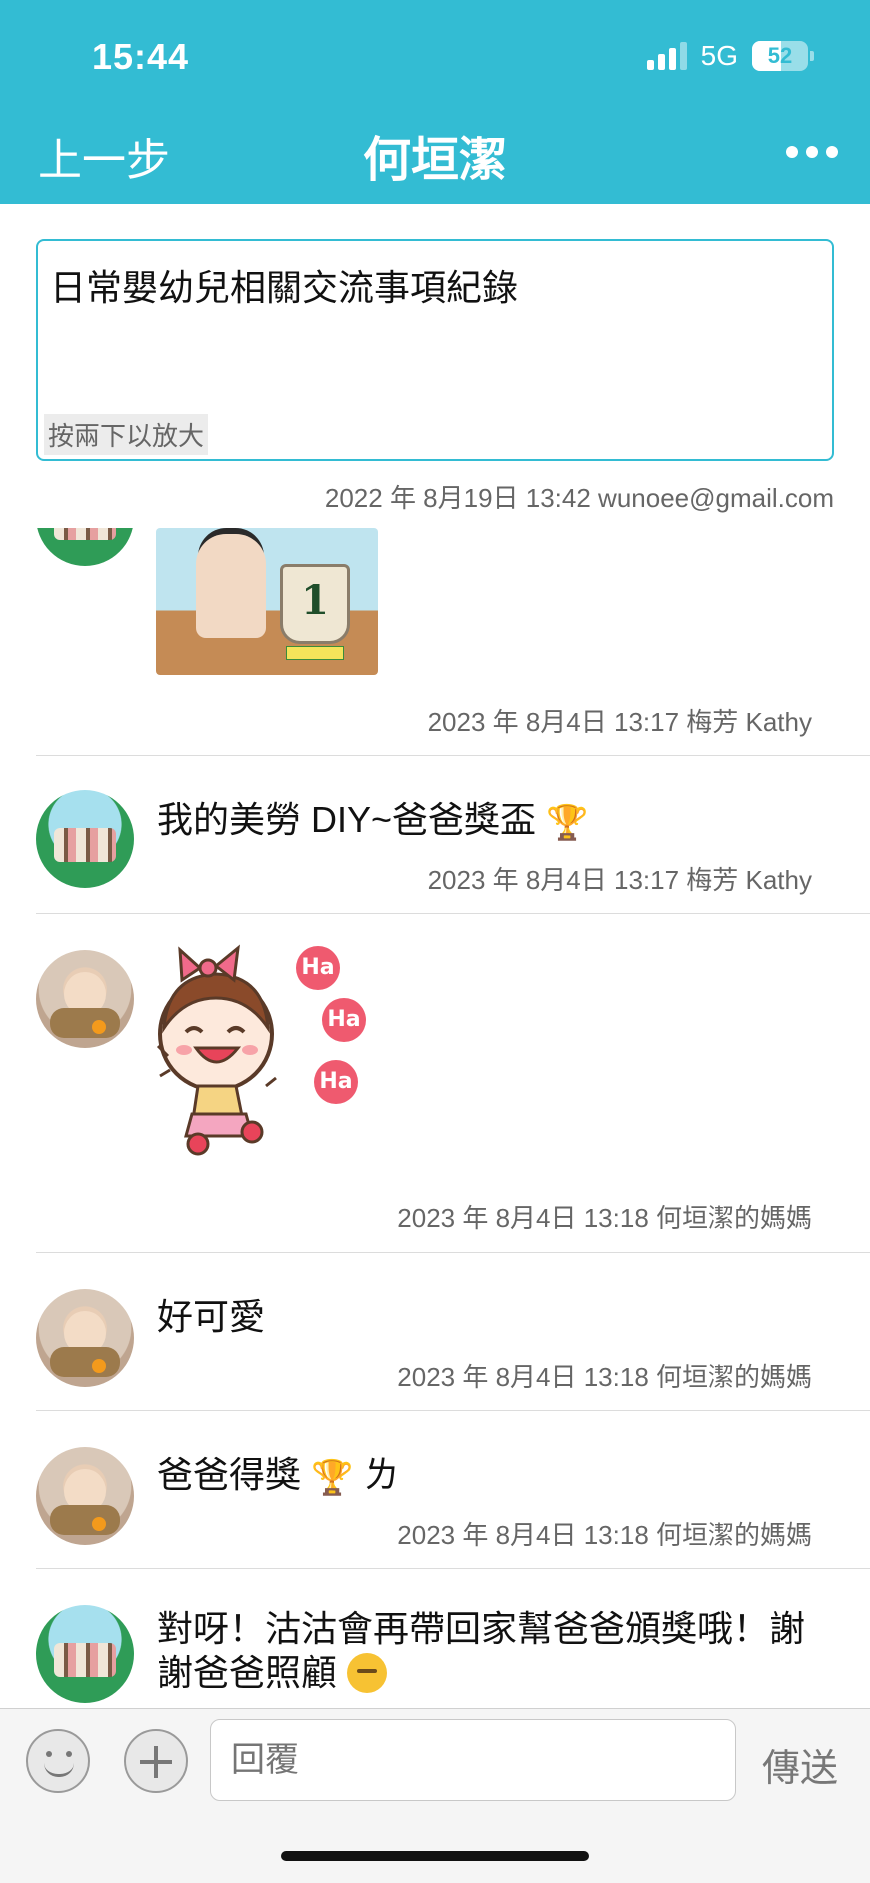 The image size is (870, 1883). I want to click on laughing-girl-sticker: Ha Ha Ha, so click(266, 1046).